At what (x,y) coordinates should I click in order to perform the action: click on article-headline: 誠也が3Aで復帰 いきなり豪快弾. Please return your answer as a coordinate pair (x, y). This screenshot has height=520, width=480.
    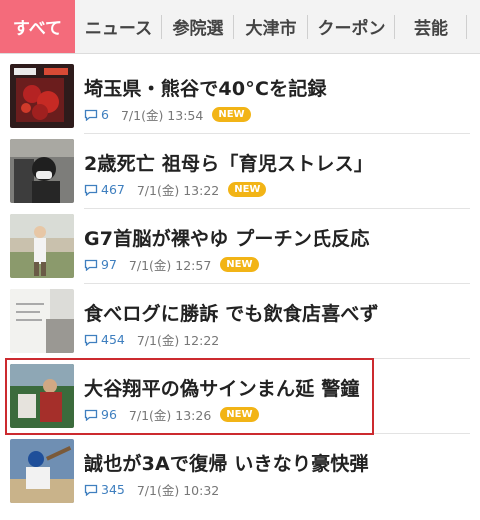
    Looking at the image, I should click on (226, 464).